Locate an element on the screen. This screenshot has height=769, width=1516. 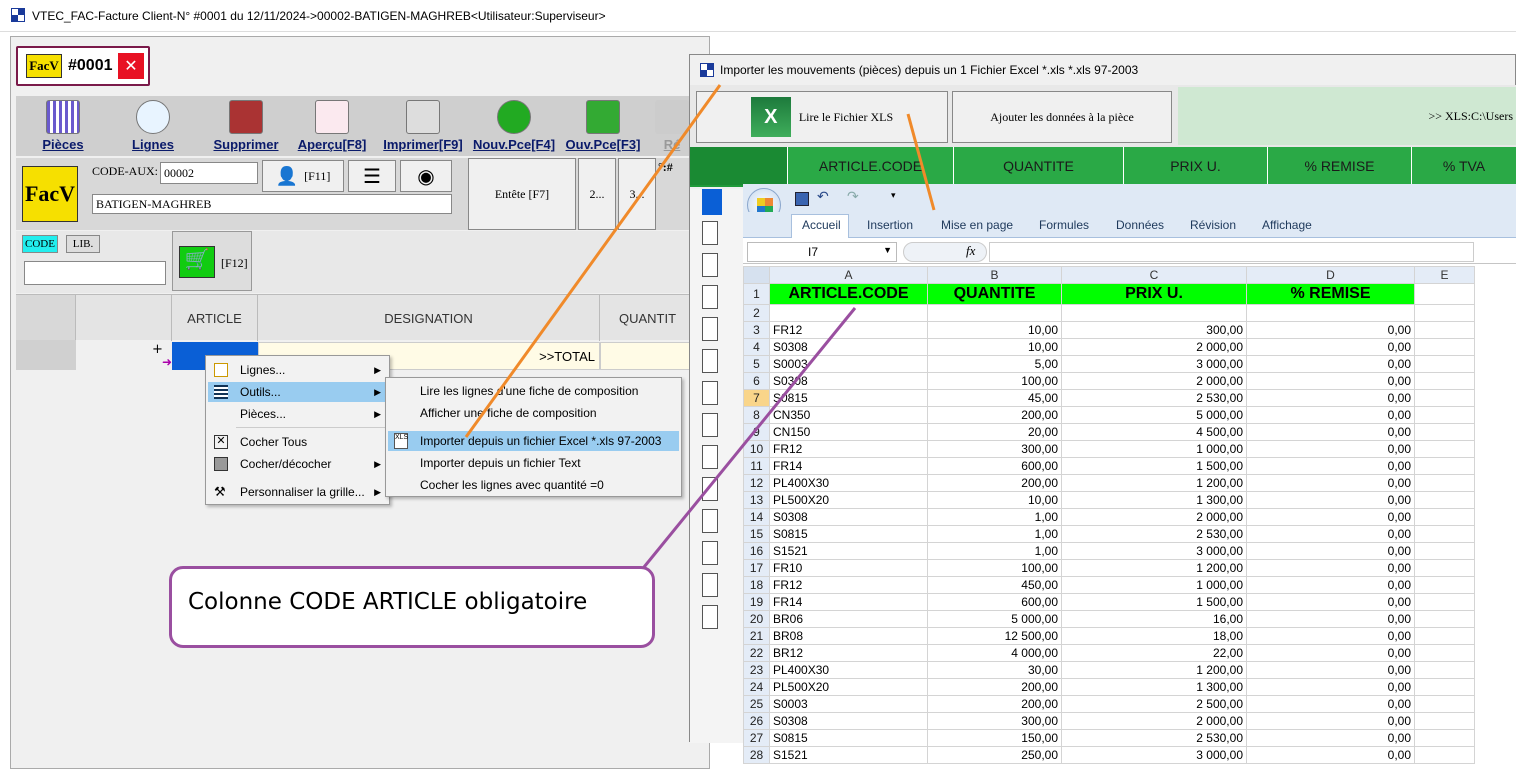
row-number: 11 is located at coordinates (756, 466).